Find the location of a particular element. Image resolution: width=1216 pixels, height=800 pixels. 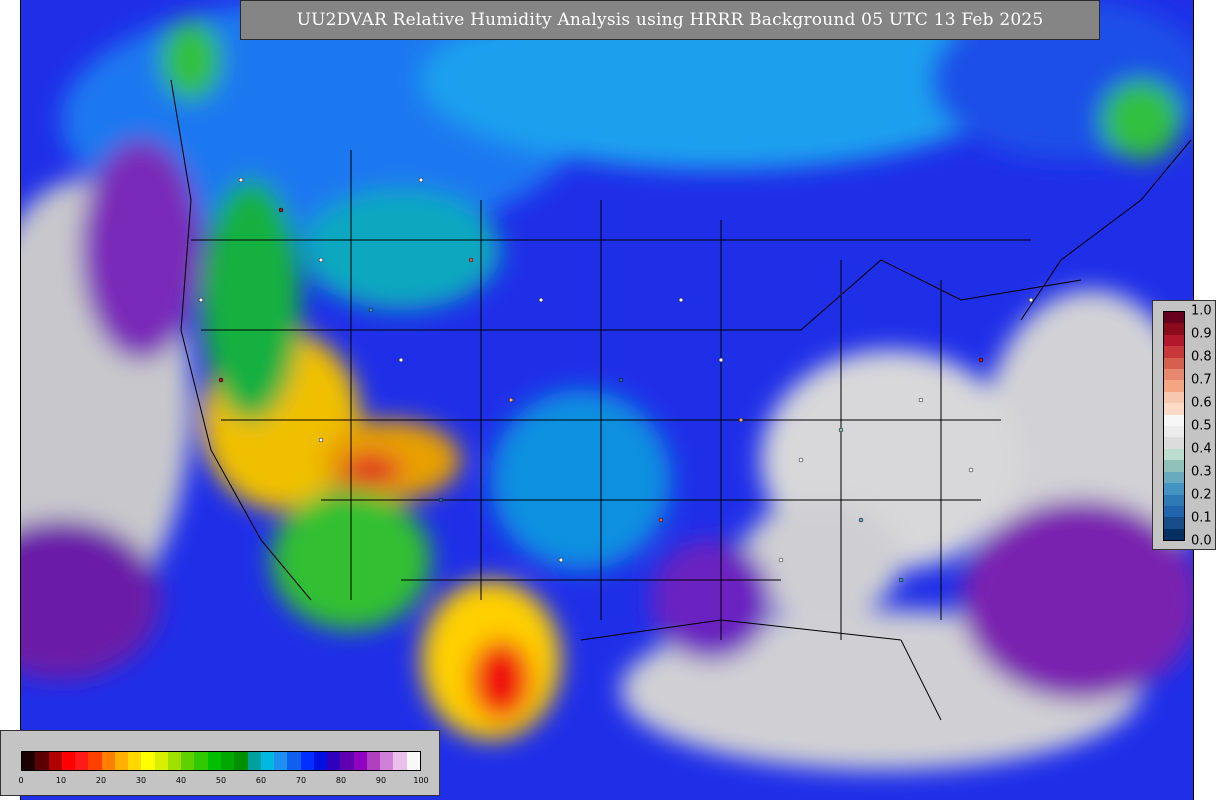

relative-humidity-colorbar: 0 10 20 30 40 50 60 70 80 90 100 is located at coordinates (220, 763).